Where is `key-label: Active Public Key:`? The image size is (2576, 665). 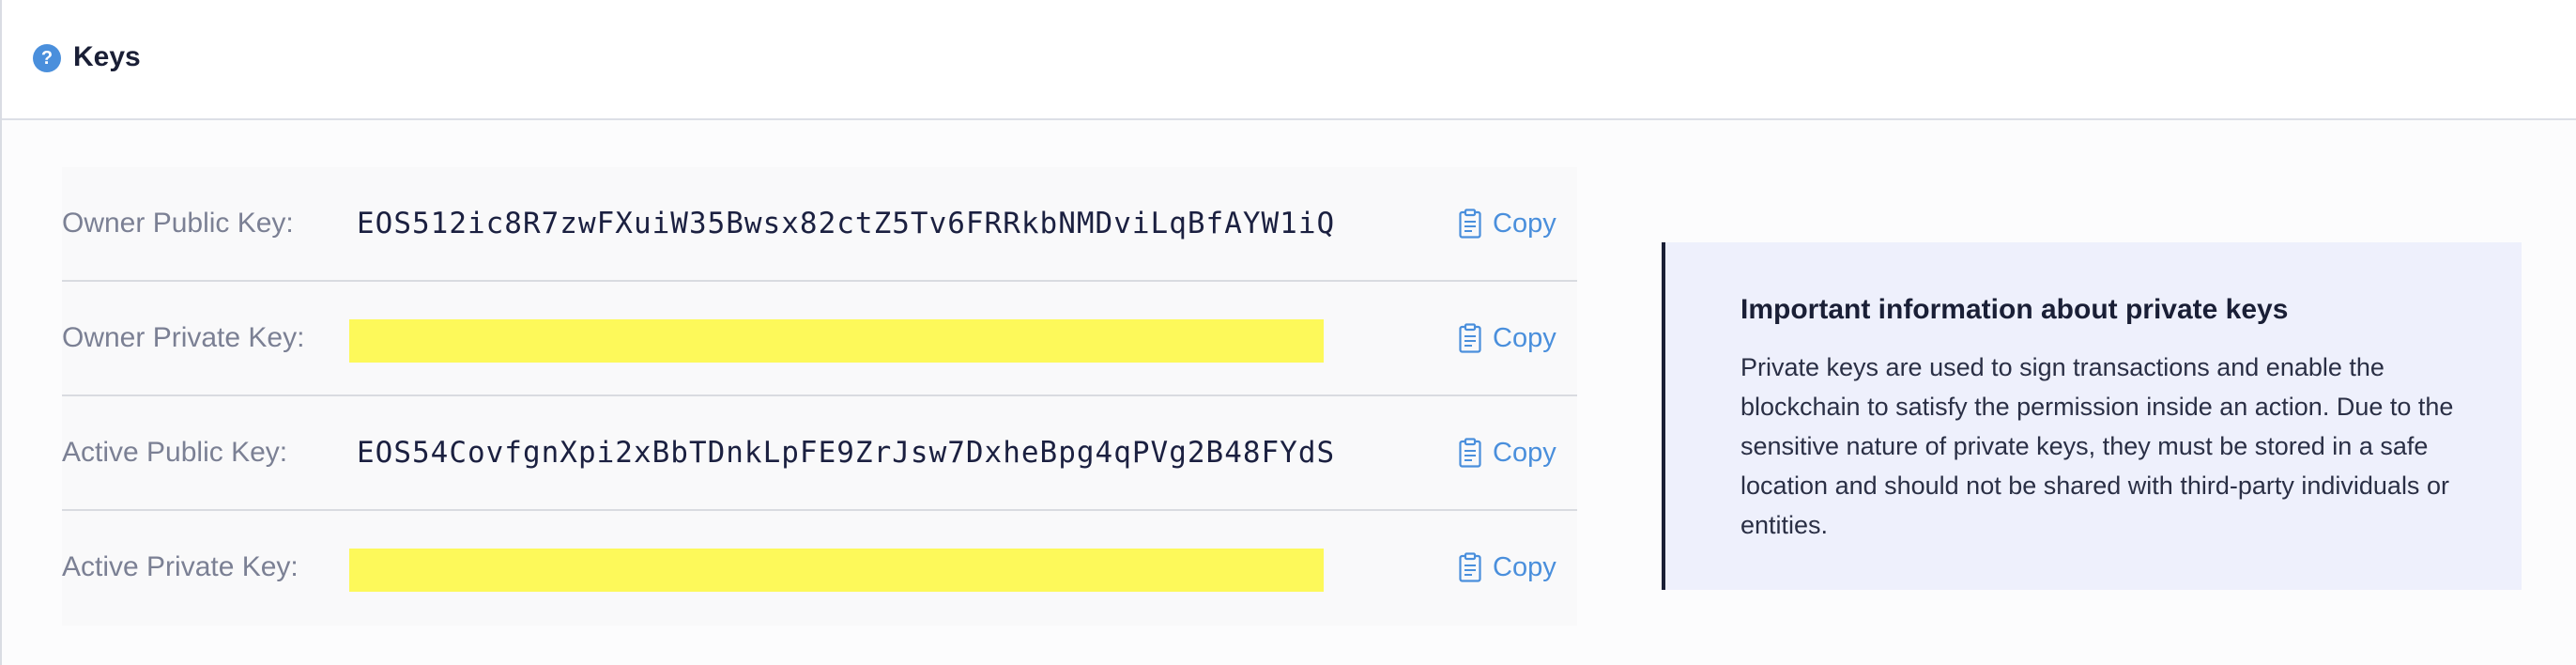 key-label: Active Public Key: is located at coordinates (175, 452).